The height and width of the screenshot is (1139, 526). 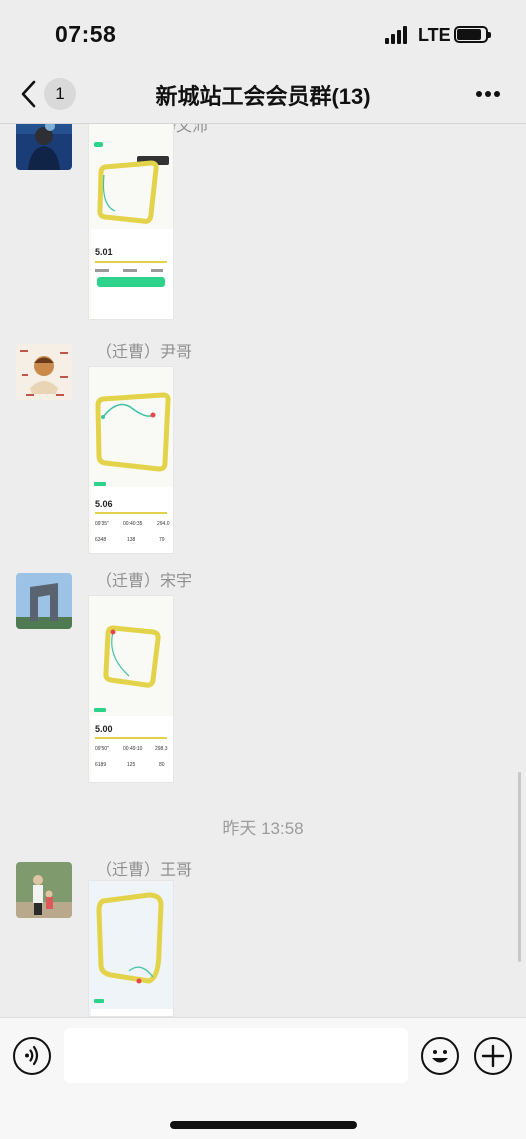 I want to click on status-time: 07:58, so click(x=86, y=34).